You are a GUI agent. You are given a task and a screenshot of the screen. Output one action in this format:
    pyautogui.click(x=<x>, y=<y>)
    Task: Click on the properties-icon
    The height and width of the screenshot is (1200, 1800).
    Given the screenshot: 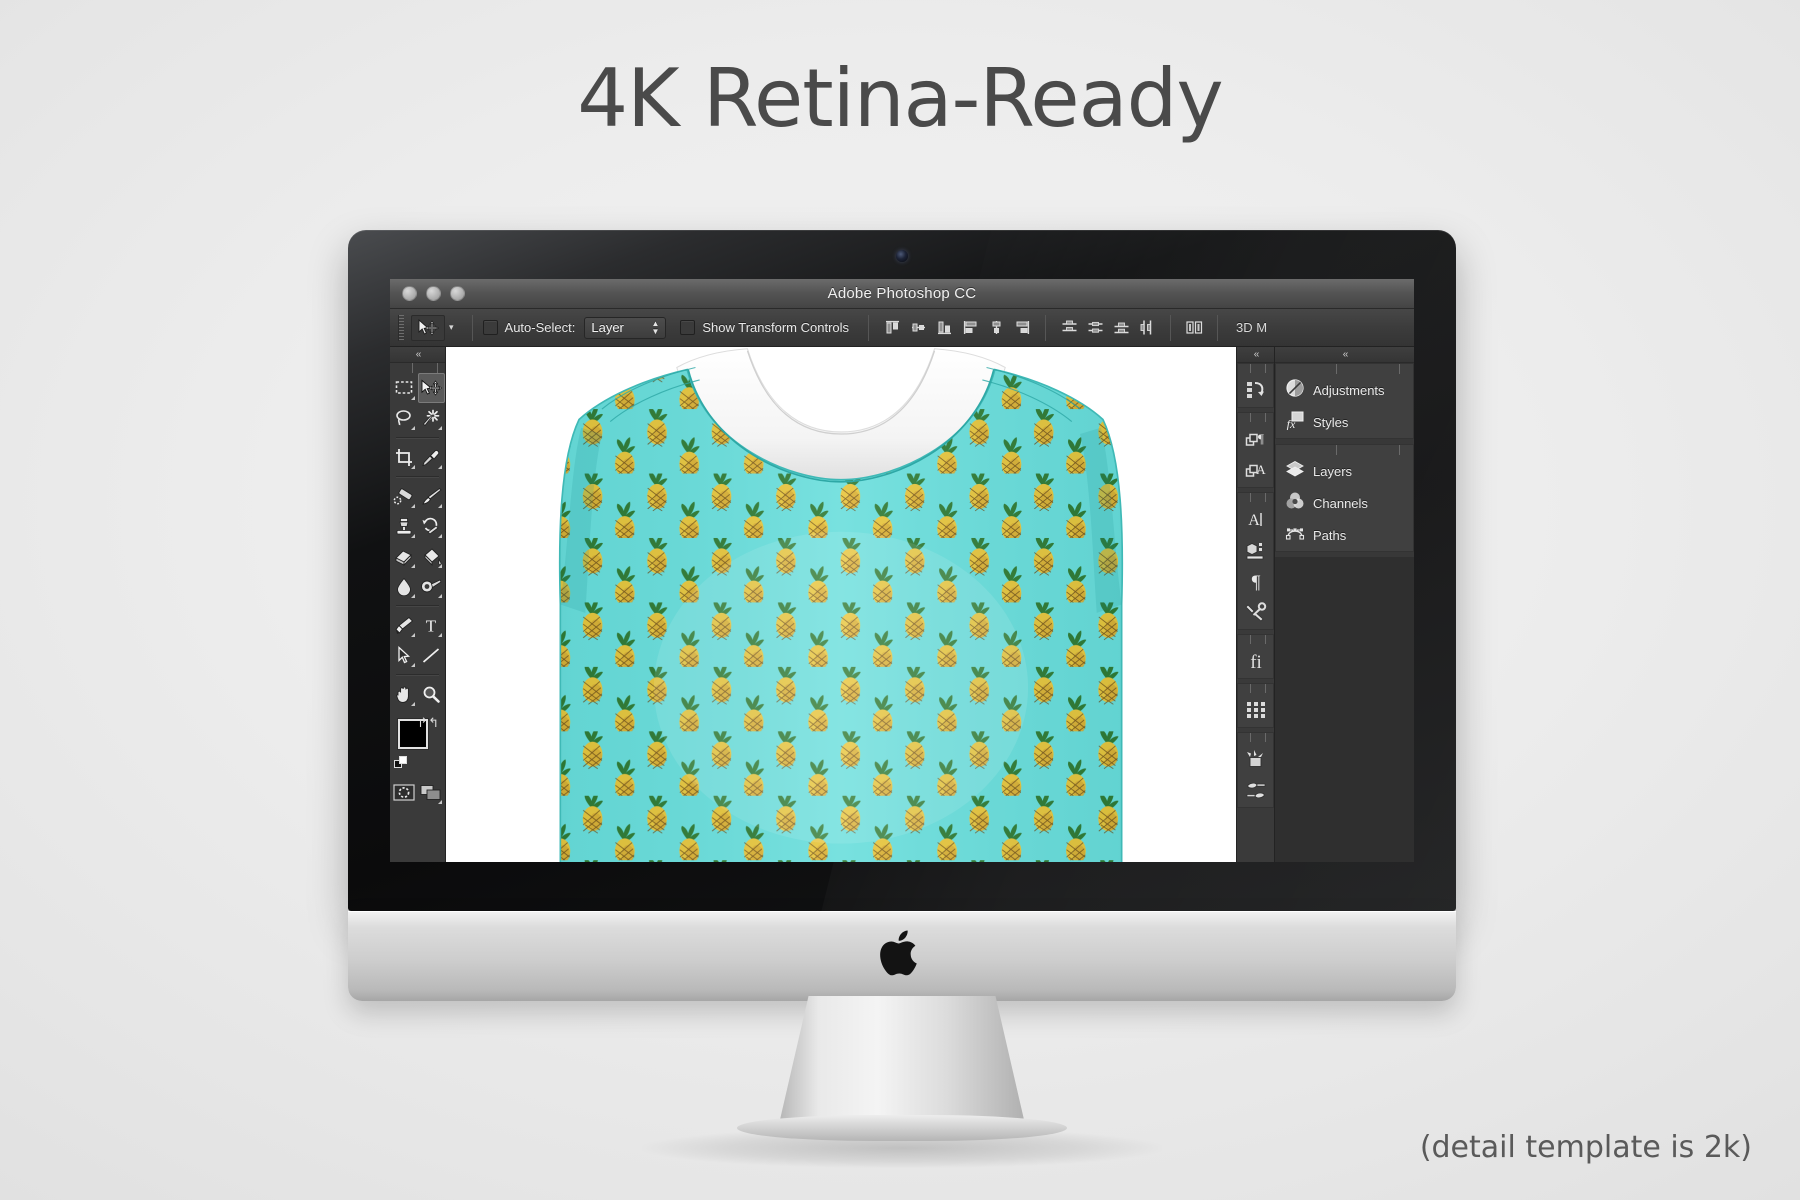 What is the action you would take?
    pyautogui.click(x=1255, y=549)
    